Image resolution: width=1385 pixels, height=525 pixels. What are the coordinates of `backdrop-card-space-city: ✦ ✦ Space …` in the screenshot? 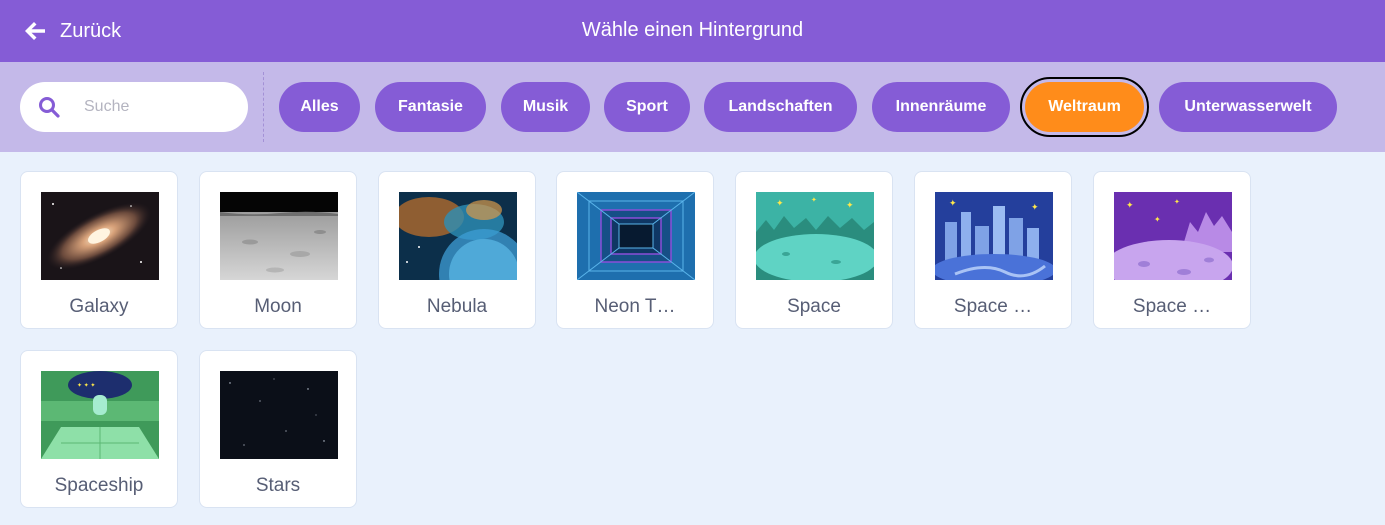 It's located at (993, 250).